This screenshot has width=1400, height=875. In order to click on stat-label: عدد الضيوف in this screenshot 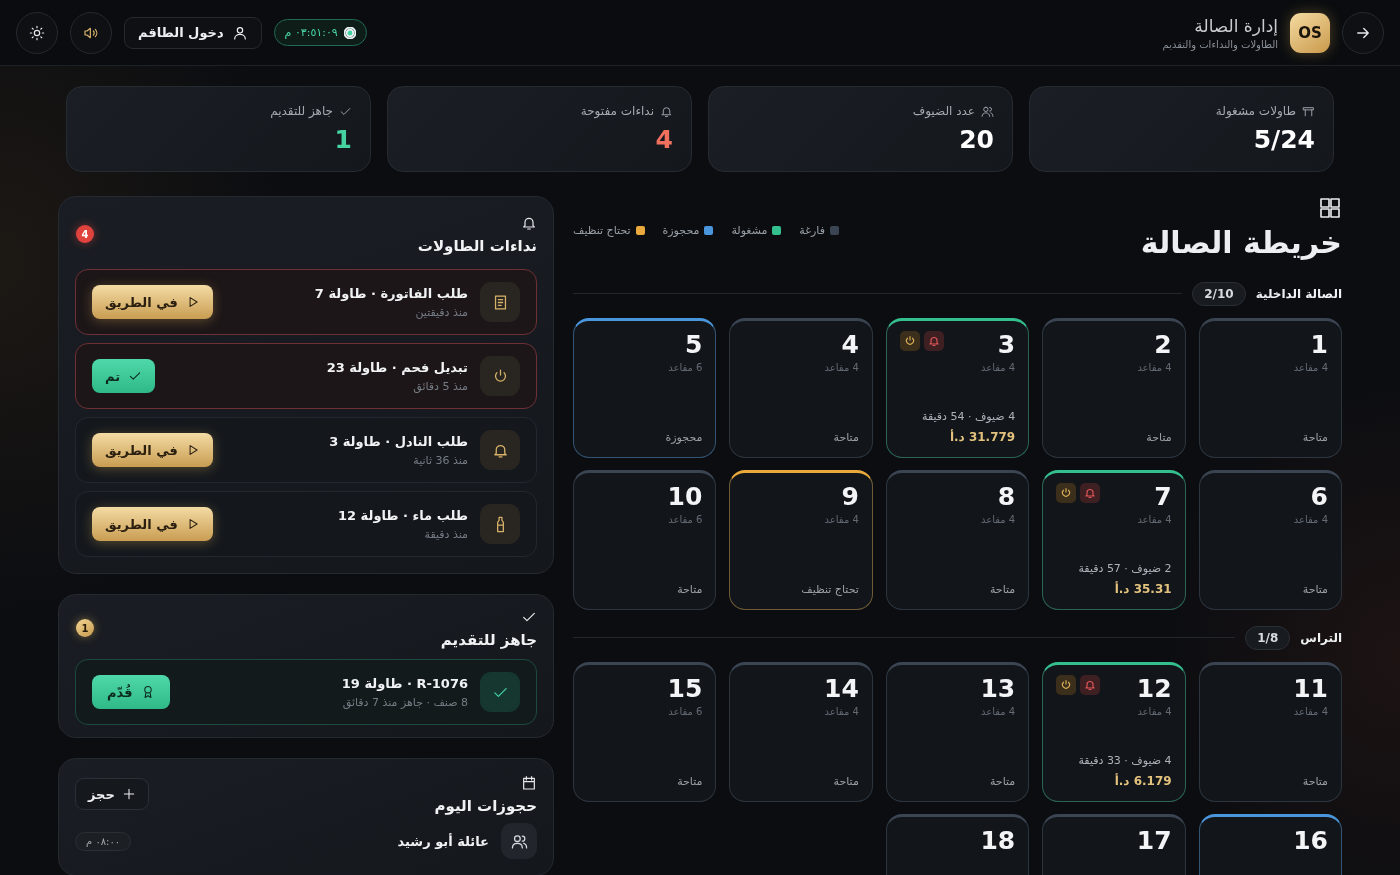, I will do `click(943, 111)`.